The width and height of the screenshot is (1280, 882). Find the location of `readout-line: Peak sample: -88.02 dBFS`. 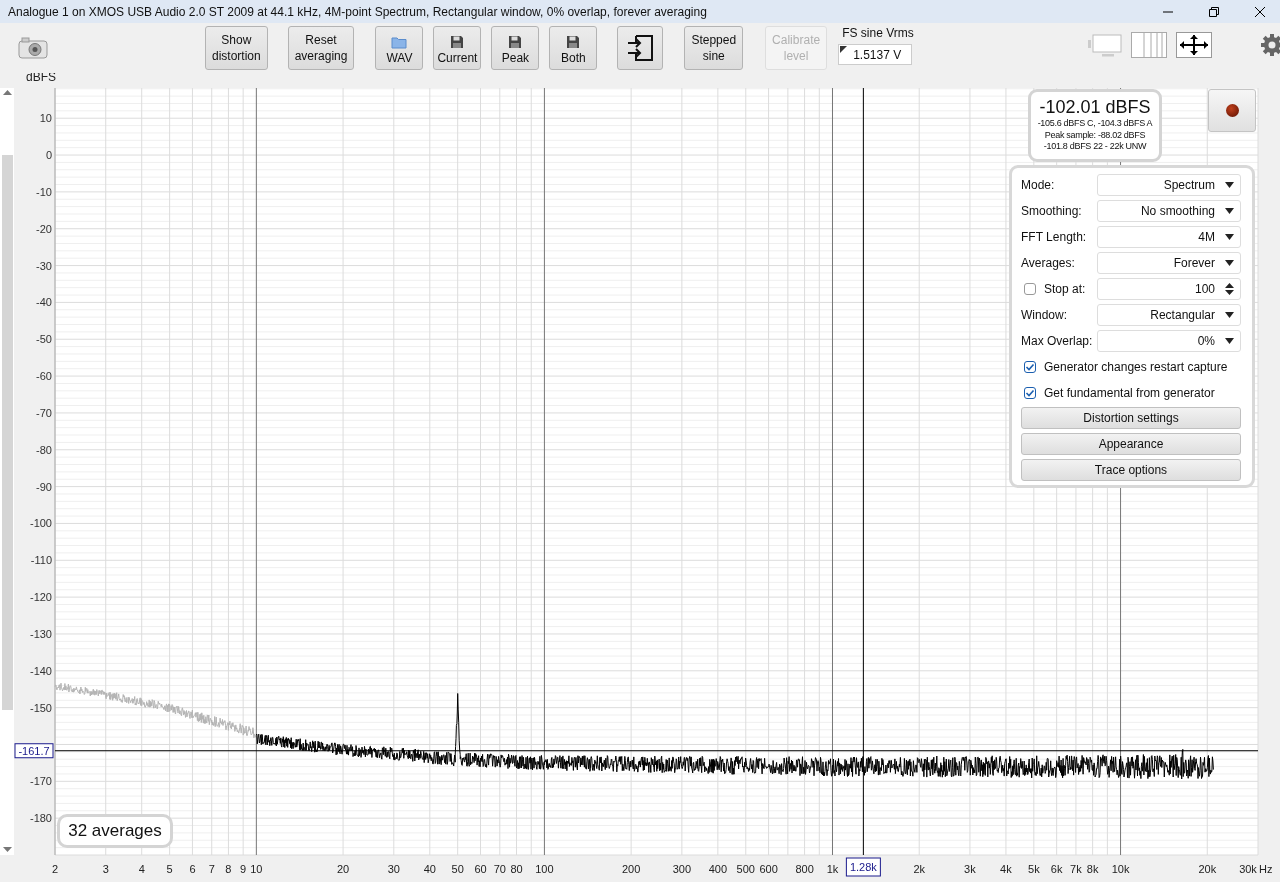

readout-line: Peak sample: -88.02 dBFS is located at coordinates (1095, 135).